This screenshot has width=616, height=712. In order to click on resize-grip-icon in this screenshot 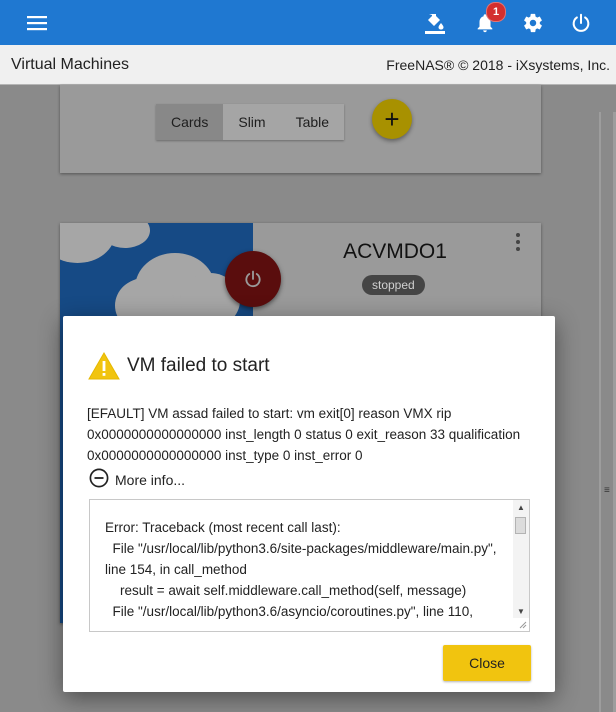, I will do `click(523, 625)`.